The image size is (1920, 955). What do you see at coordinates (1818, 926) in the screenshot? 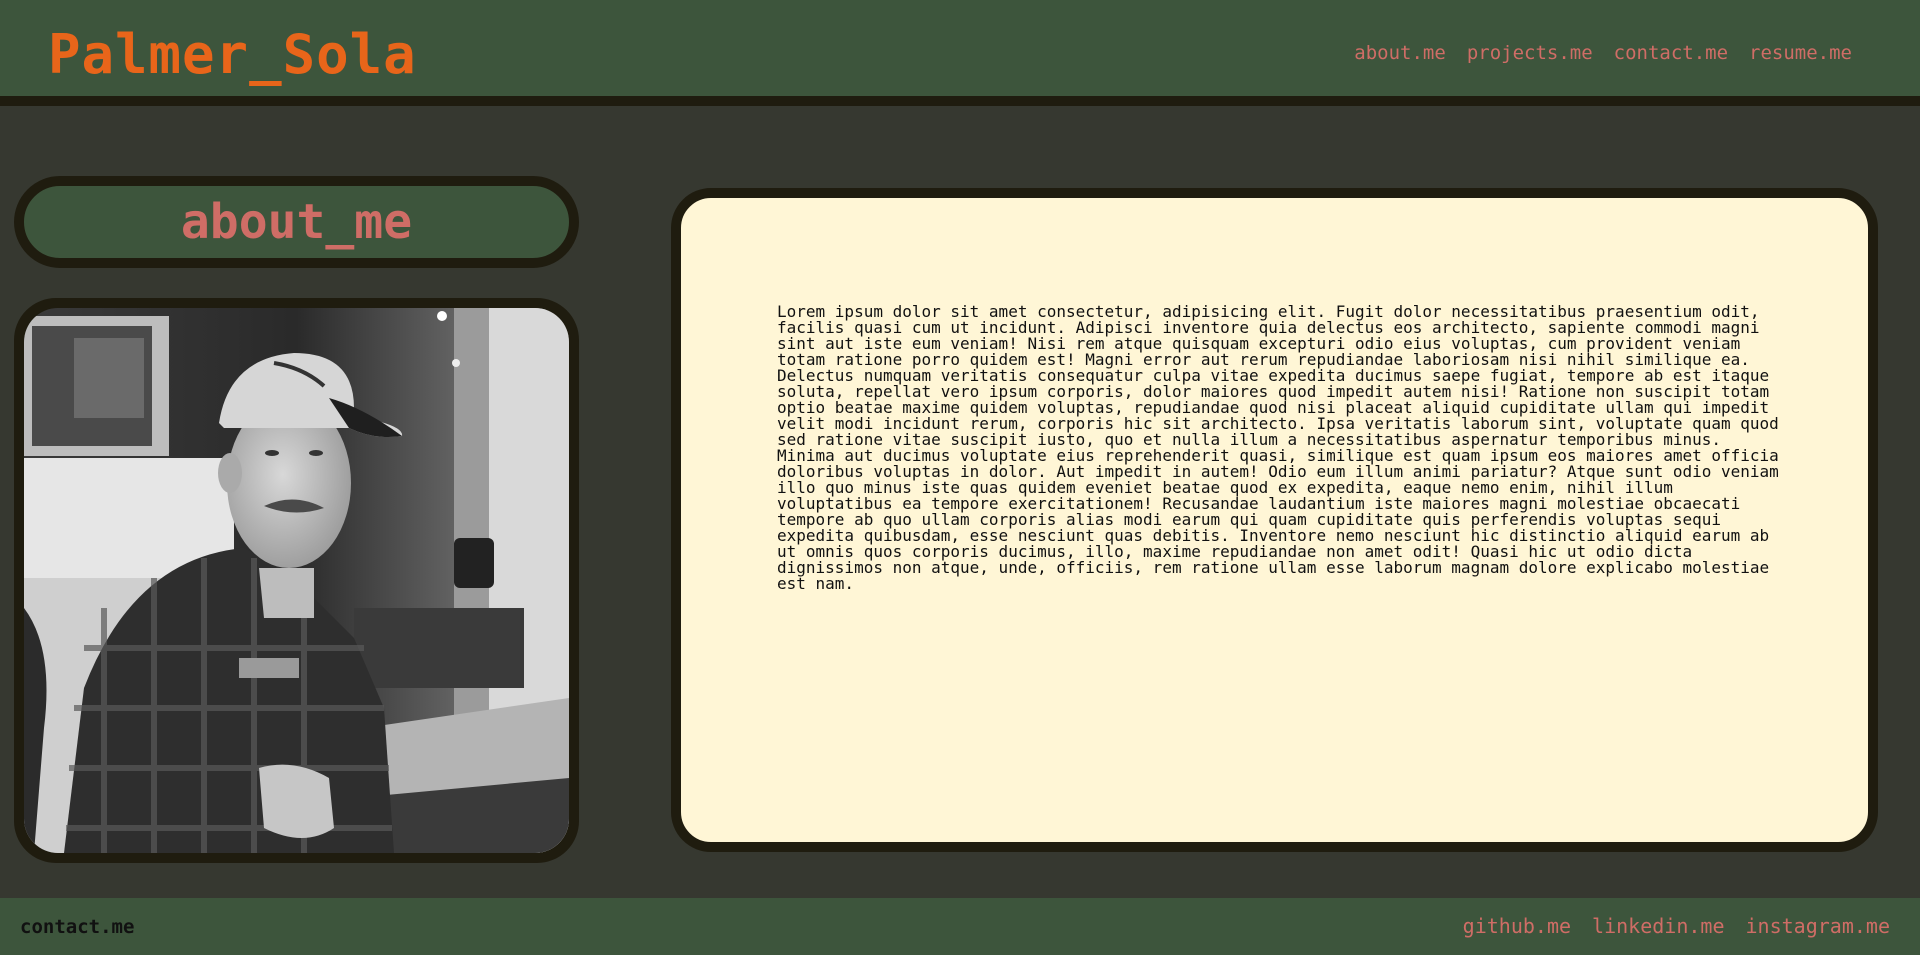
I see `instagram-link: instagram.me` at bounding box center [1818, 926].